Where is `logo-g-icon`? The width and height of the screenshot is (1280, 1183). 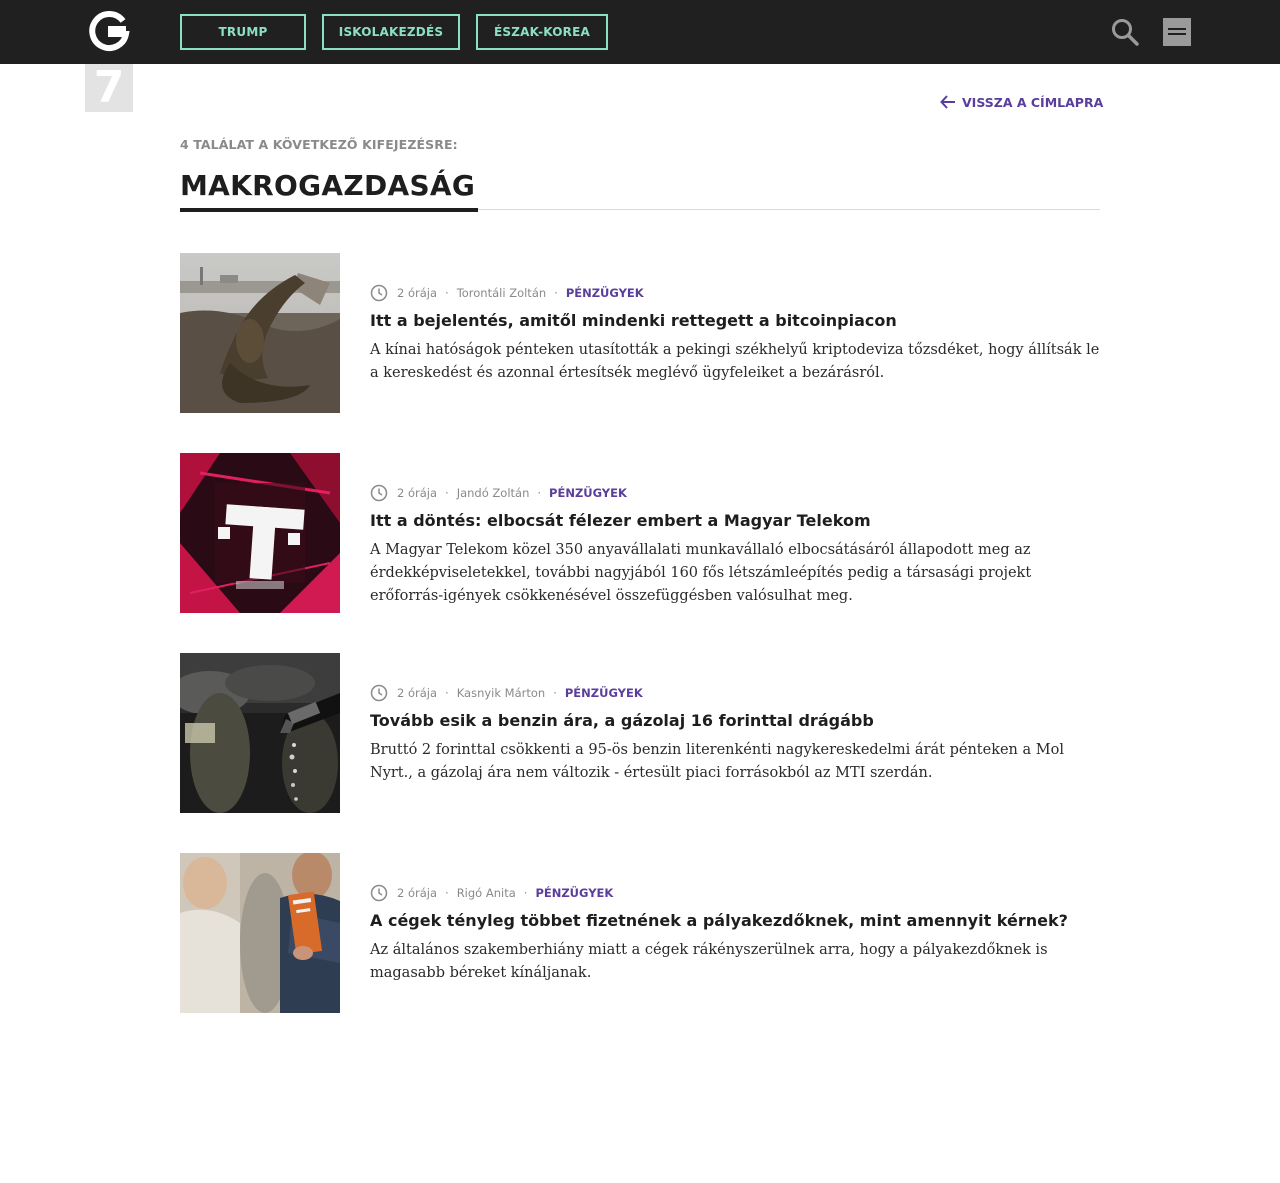 logo-g-icon is located at coordinates (109, 32).